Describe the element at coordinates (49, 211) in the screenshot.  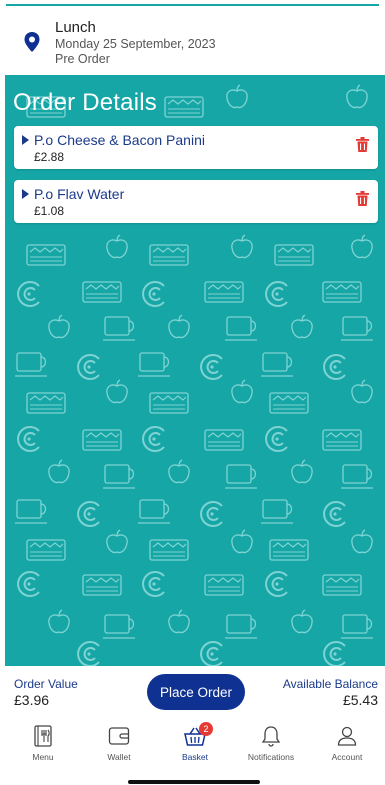
I see `order-item-price: £1.08` at that location.